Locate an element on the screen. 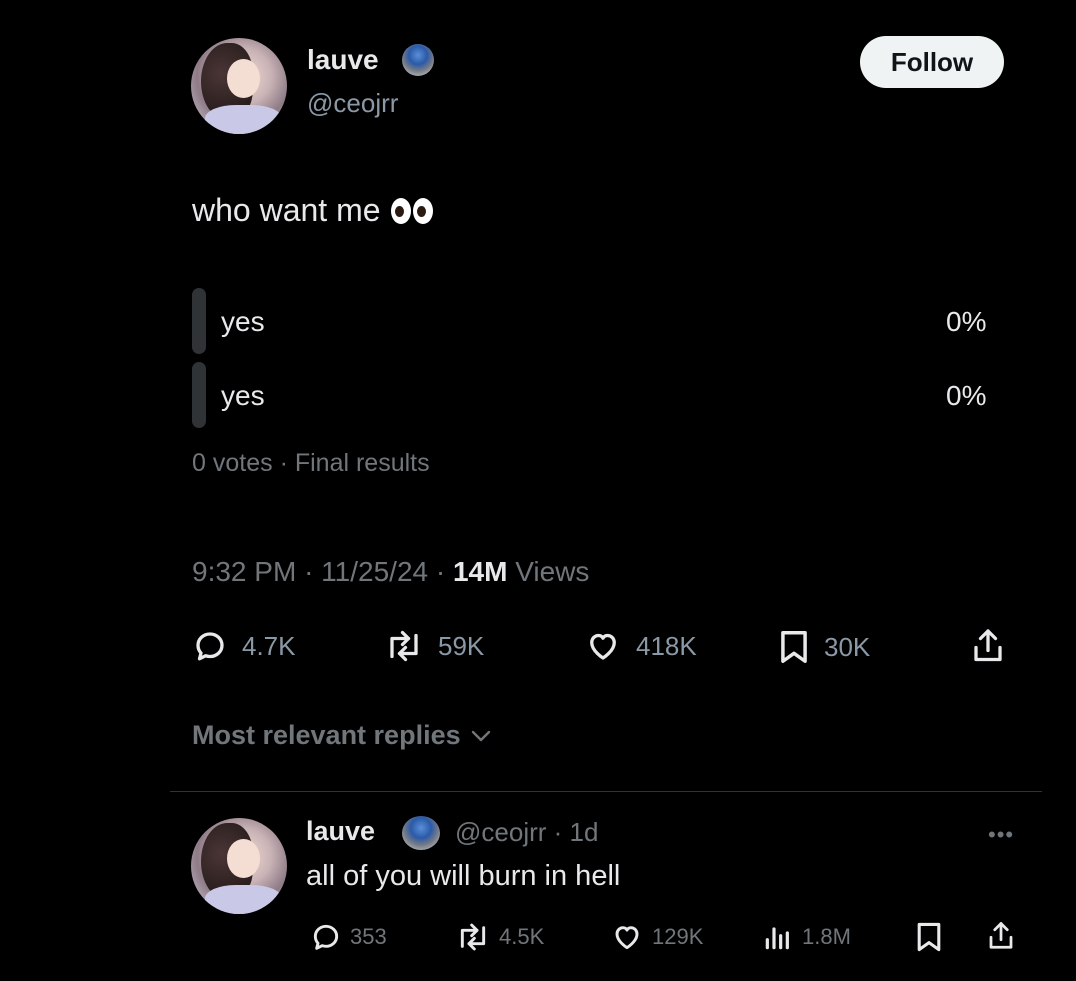 This screenshot has width=1076, height=981. reply-reply-action: 353 is located at coordinates (348, 937).